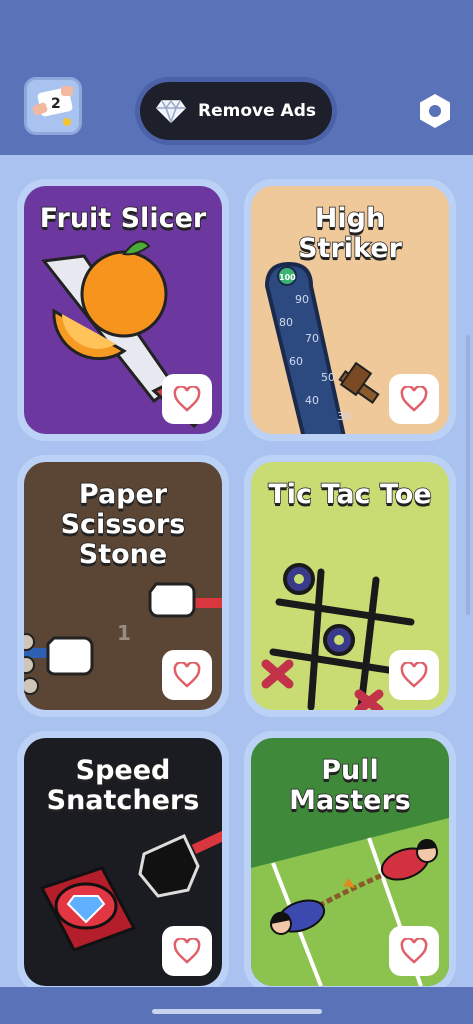 The image size is (473, 1024). I want to click on game-title: Speed Snatchers, so click(123, 786).